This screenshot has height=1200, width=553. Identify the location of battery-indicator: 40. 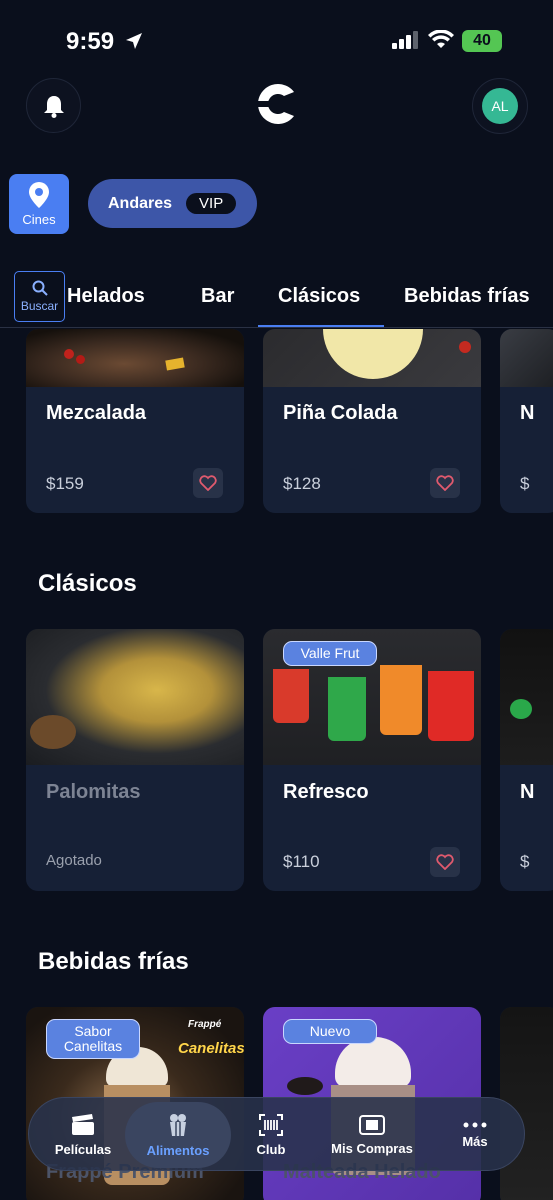
(482, 41).